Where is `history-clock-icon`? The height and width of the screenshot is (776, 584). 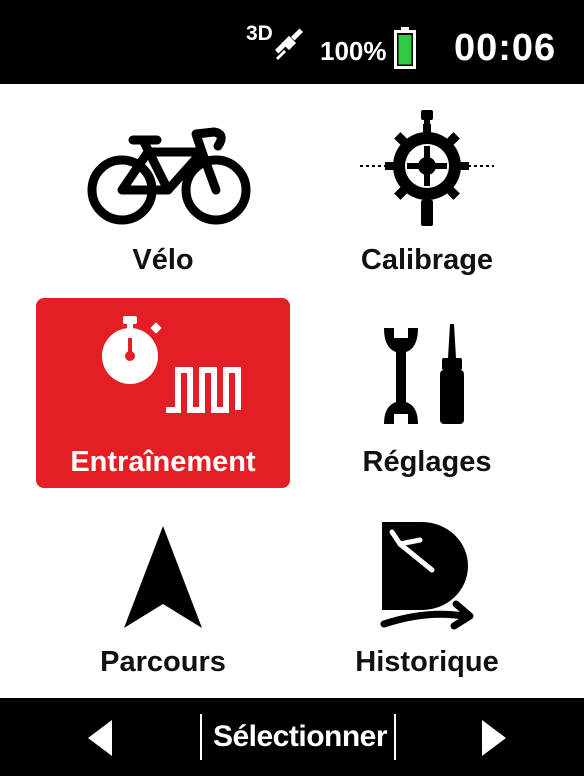
history-clock-icon is located at coordinates (427, 576).